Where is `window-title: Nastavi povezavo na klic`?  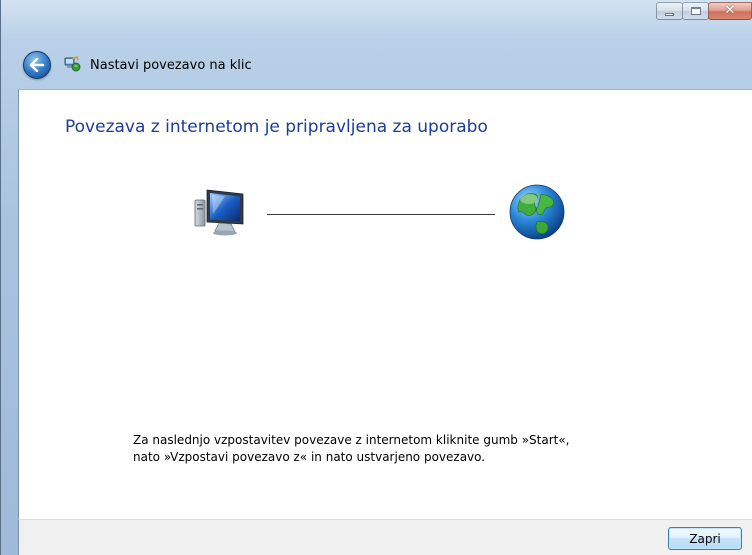
window-title: Nastavi povezavo na klic is located at coordinates (171, 65).